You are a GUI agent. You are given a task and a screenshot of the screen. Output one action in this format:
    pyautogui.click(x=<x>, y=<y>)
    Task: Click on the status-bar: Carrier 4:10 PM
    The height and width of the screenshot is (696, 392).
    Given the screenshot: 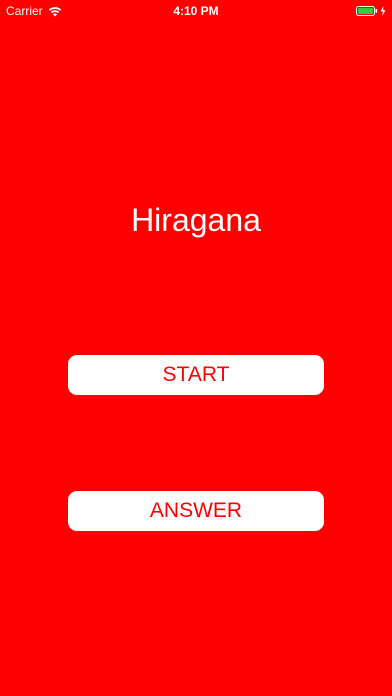 What is the action you would take?
    pyautogui.click(x=196, y=11)
    